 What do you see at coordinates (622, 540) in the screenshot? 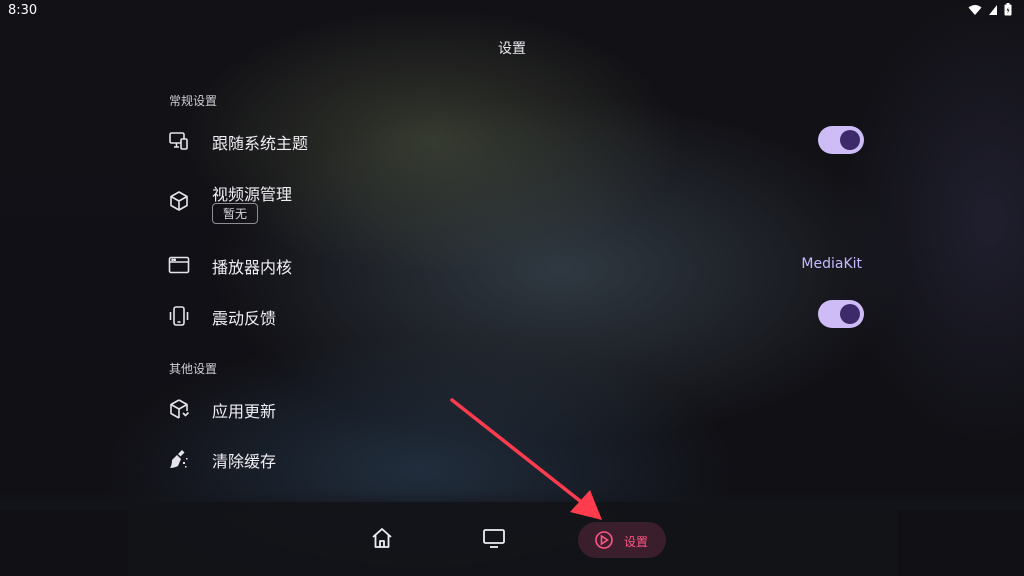
I see `nav-settings-button: 设置` at bounding box center [622, 540].